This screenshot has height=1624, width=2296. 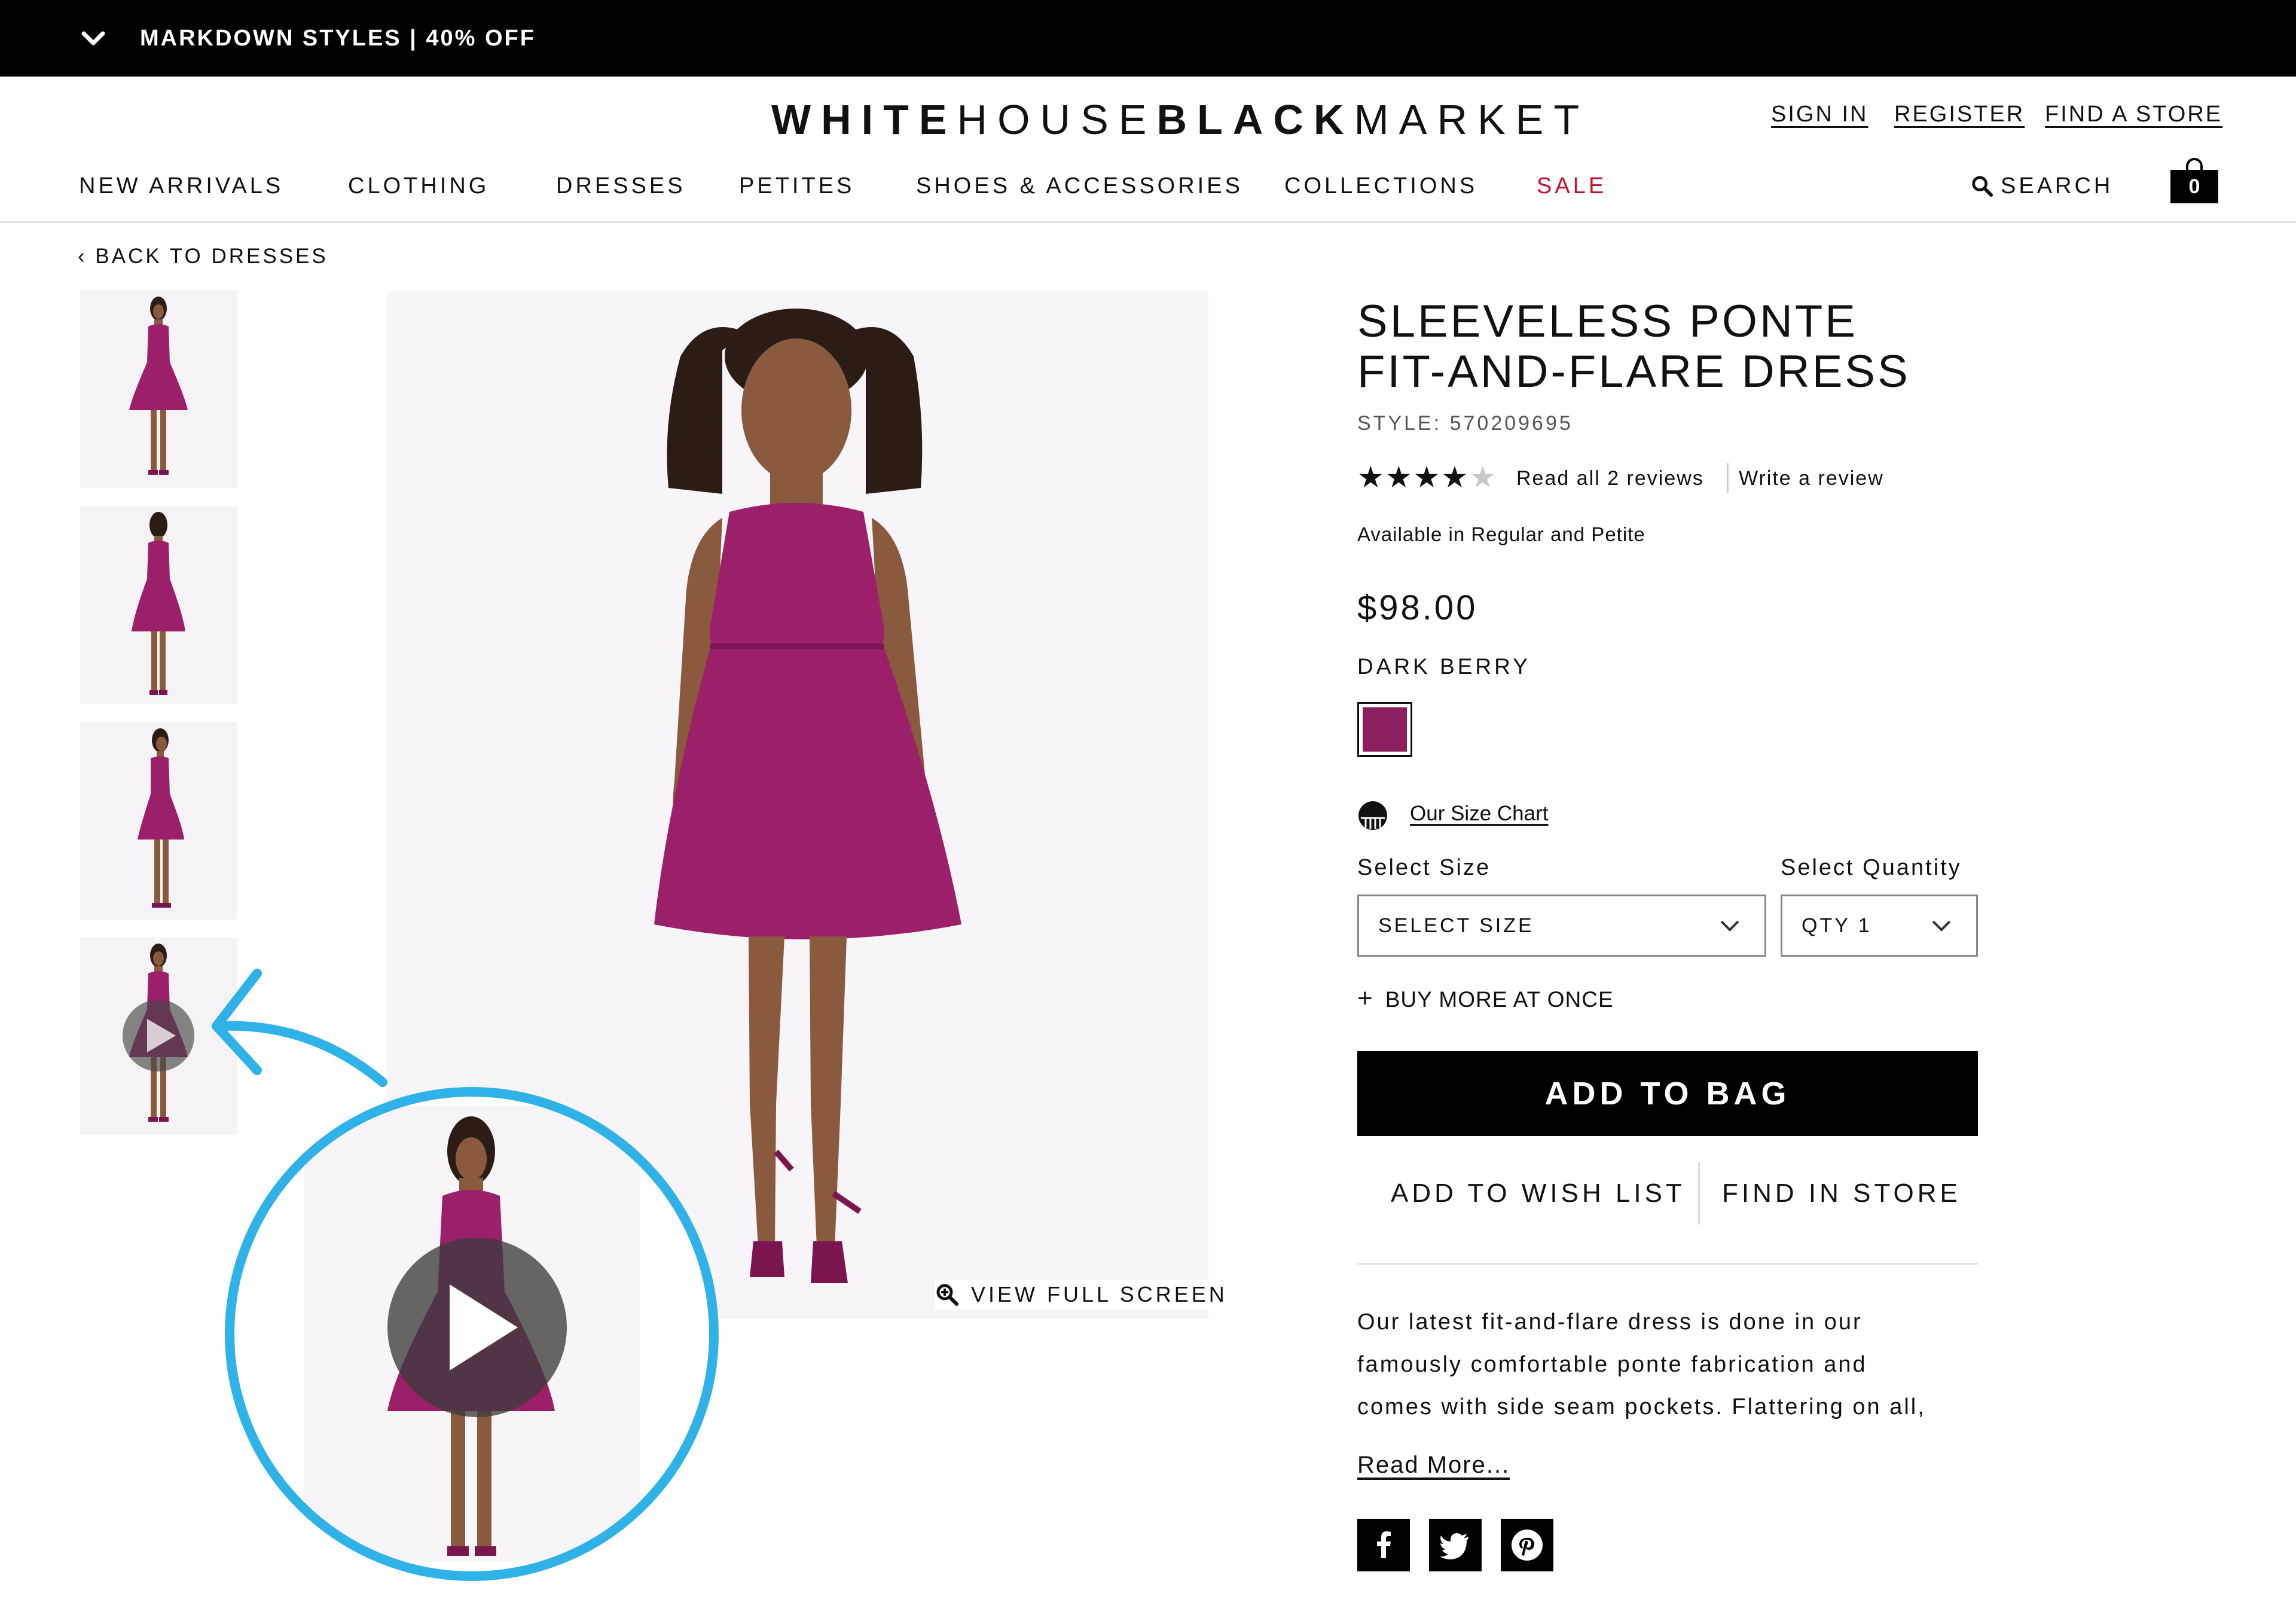 I want to click on search-button: SEARCH, so click(x=2042, y=186).